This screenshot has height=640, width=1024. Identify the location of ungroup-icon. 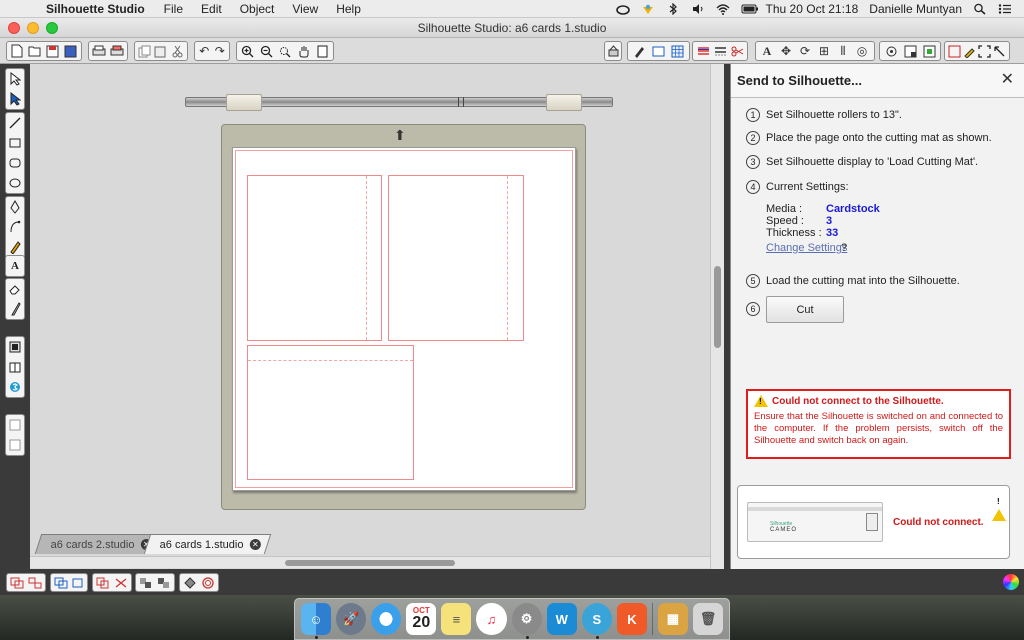
(35, 583).